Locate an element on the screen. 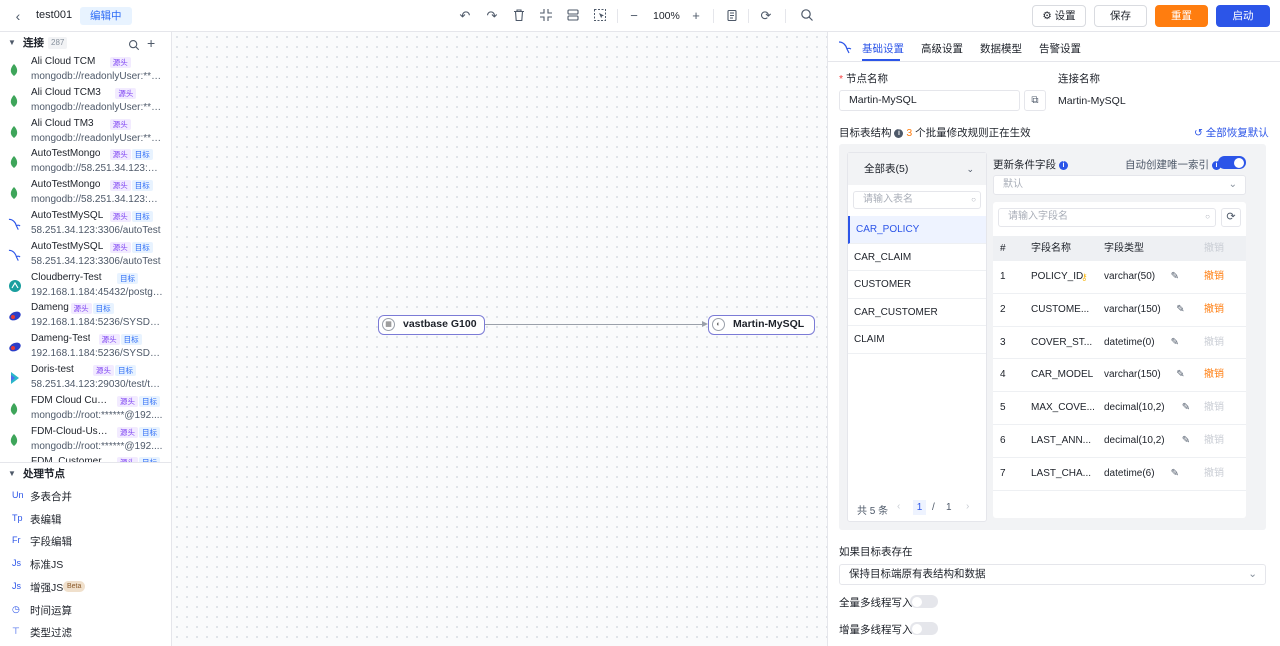 The width and height of the screenshot is (1280, 646). task-title: test001 is located at coordinates (54, 15).